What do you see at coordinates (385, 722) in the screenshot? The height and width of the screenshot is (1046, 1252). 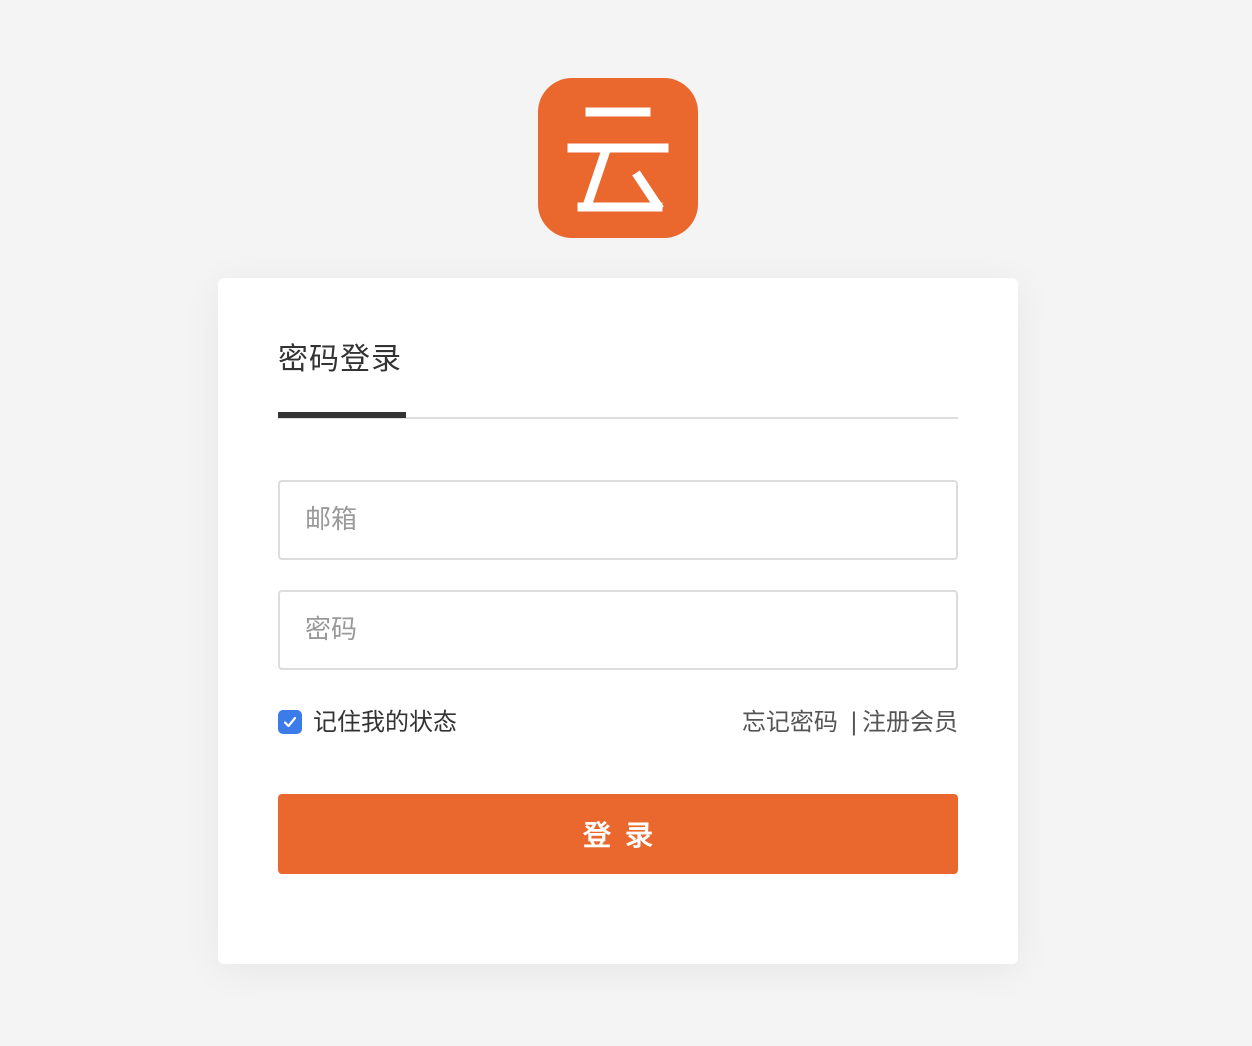 I see `remember-label: 记住我的状态` at bounding box center [385, 722].